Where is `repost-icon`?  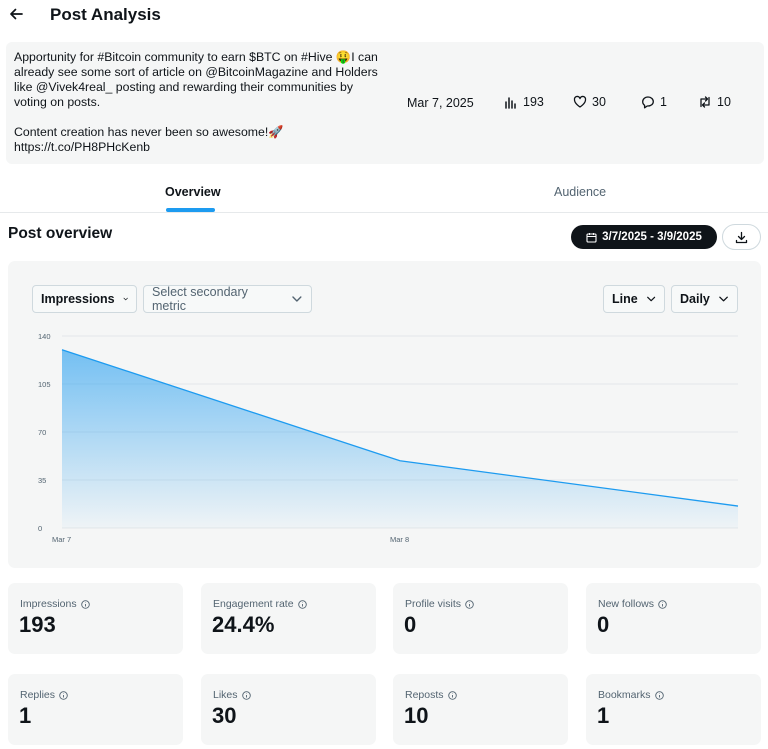
repost-icon is located at coordinates (705, 102).